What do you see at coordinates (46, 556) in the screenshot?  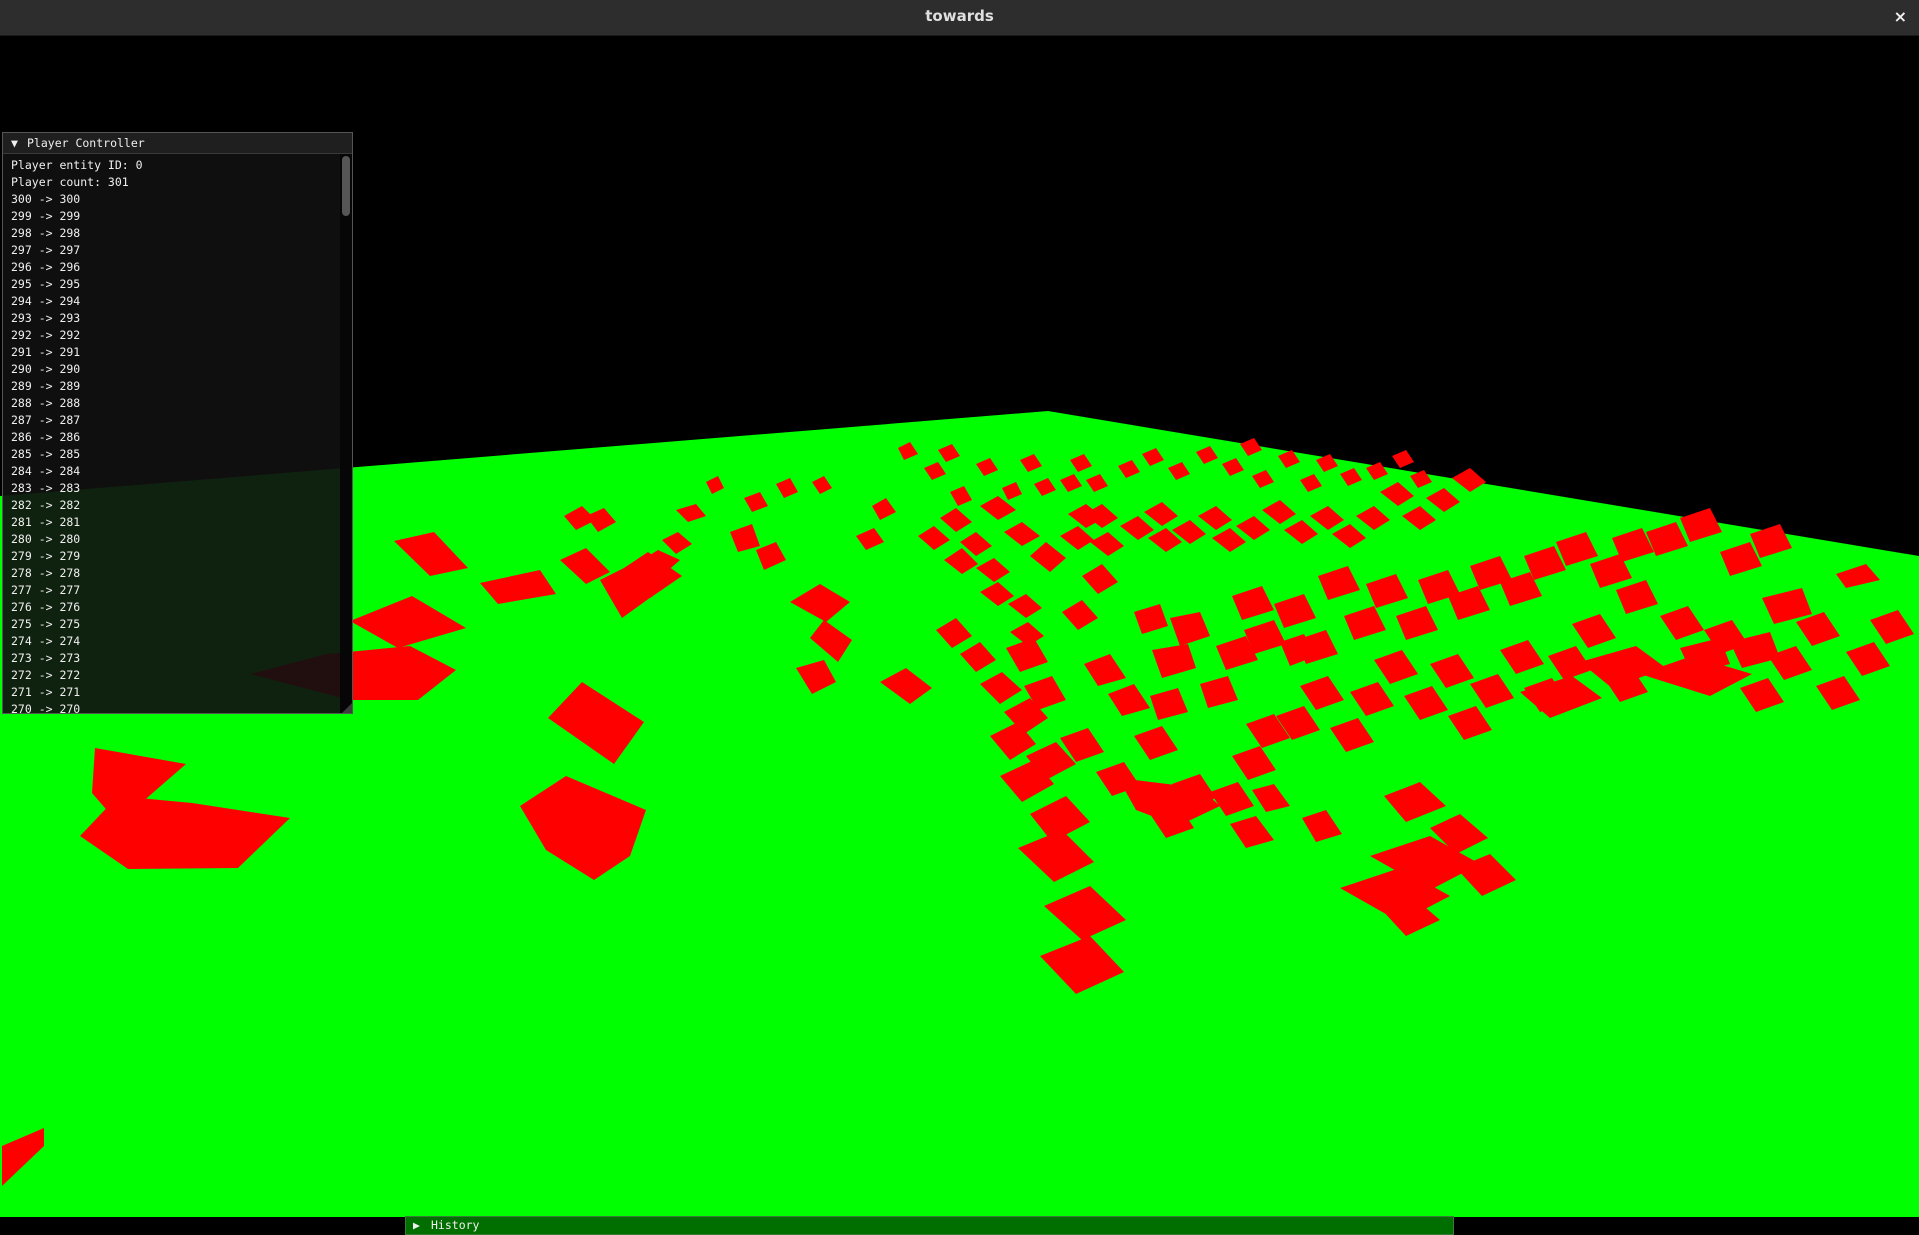 I see `player-line: 279 -> 279` at bounding box center [46, 556].